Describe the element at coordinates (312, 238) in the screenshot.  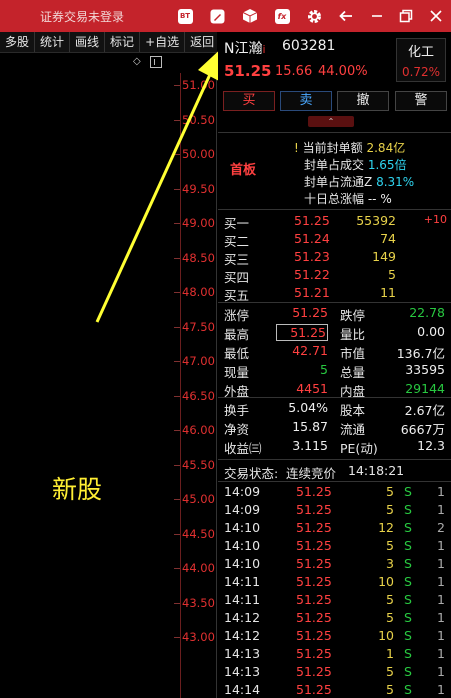
I see `order-price: 51.24` at that location.